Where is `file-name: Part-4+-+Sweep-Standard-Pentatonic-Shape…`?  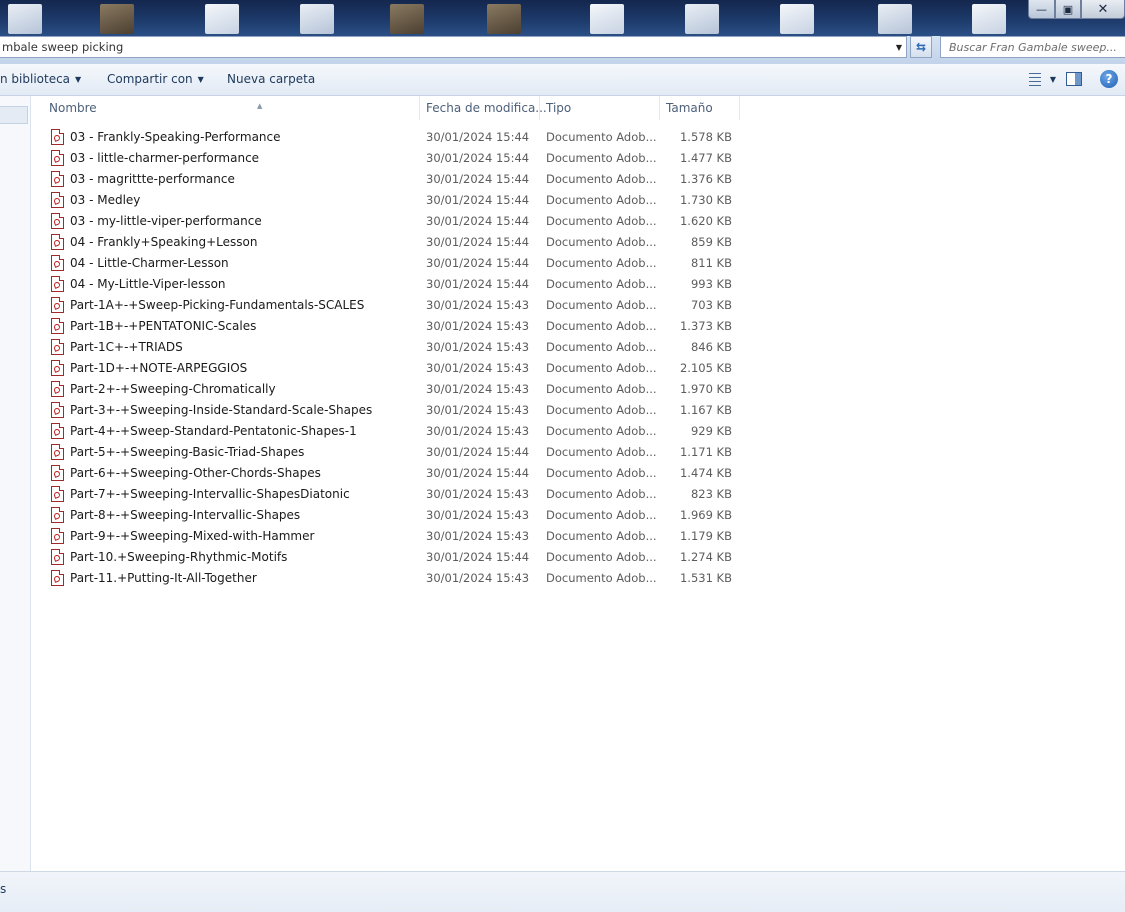 file-name: Part-4+-+Sweep-Standard-Pentatonic-Shape… is located at coordinates (213, 431).